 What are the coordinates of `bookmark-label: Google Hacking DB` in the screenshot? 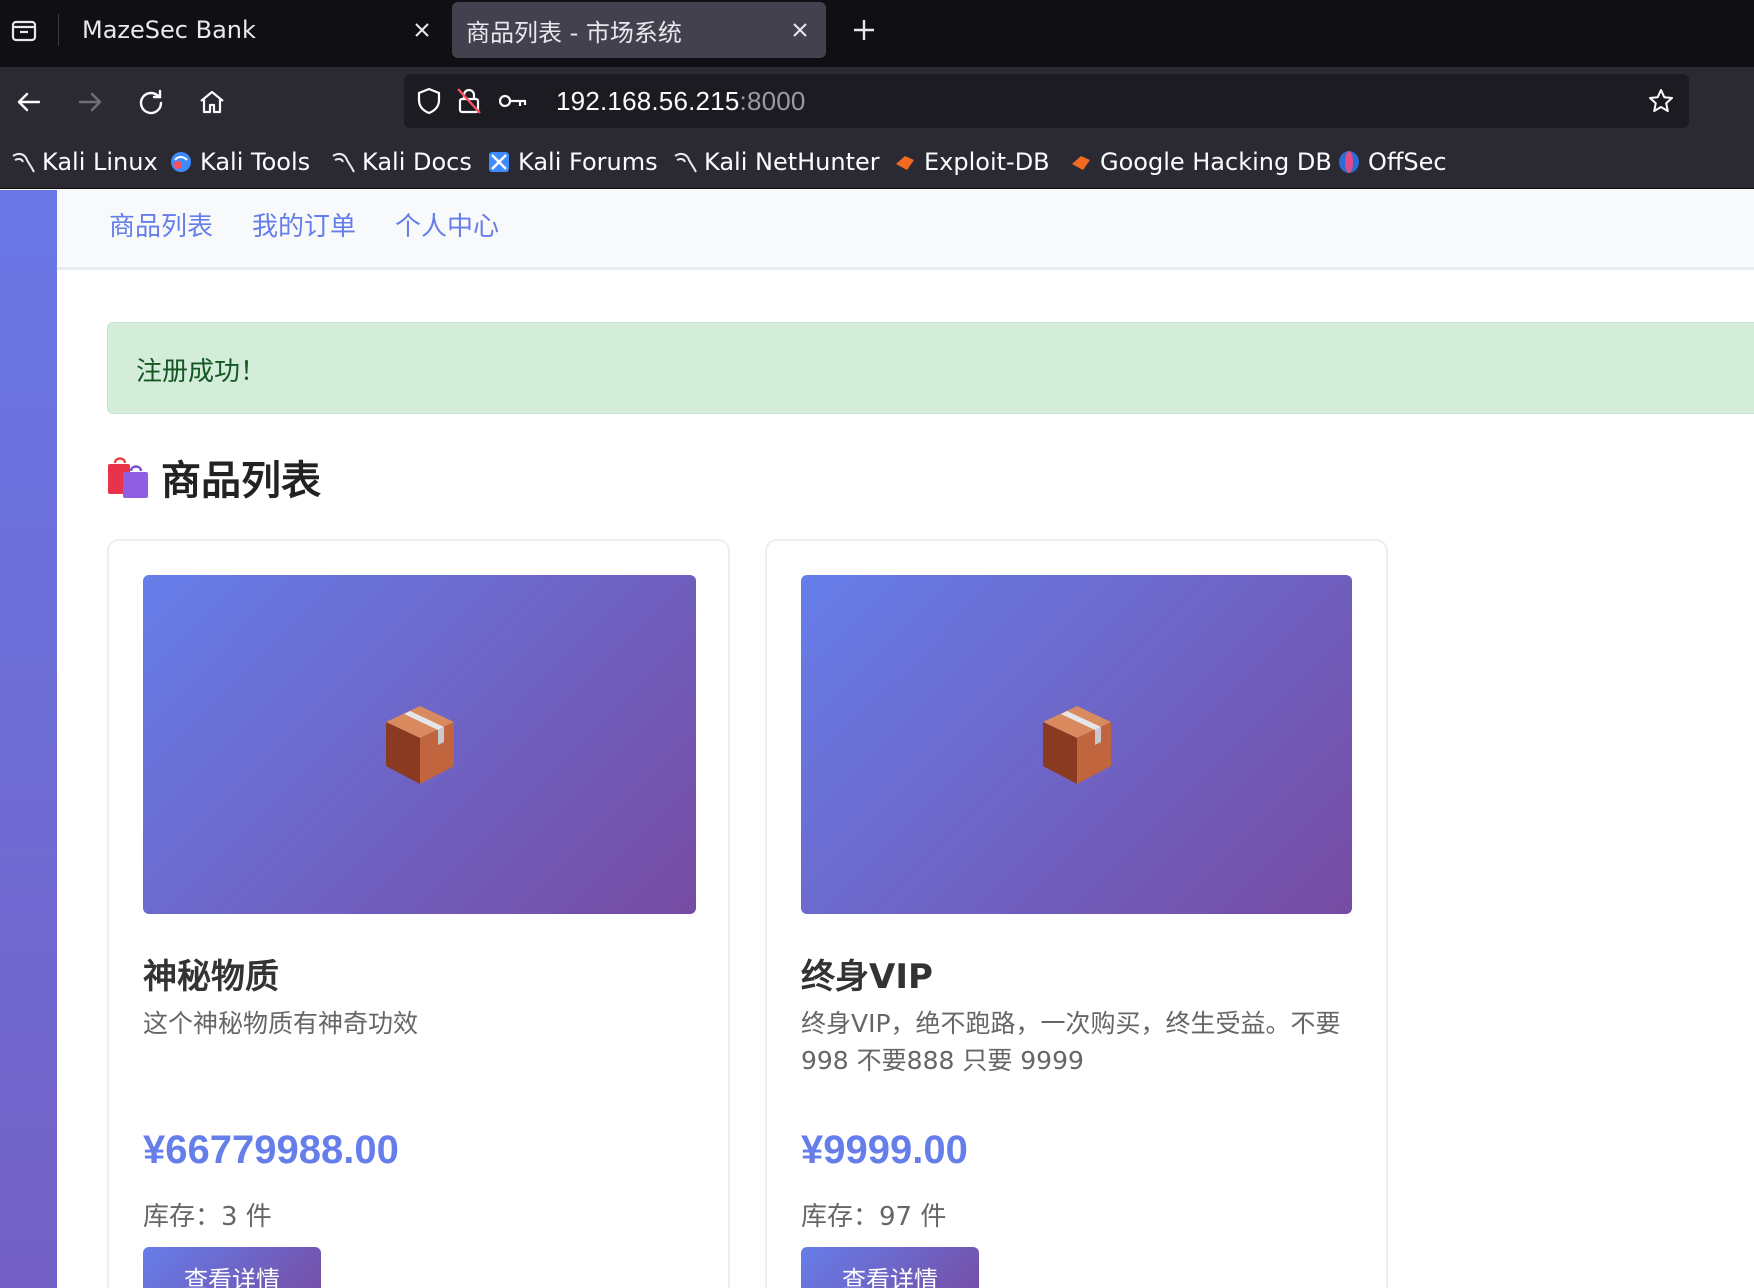 It's located at (1216, 162).